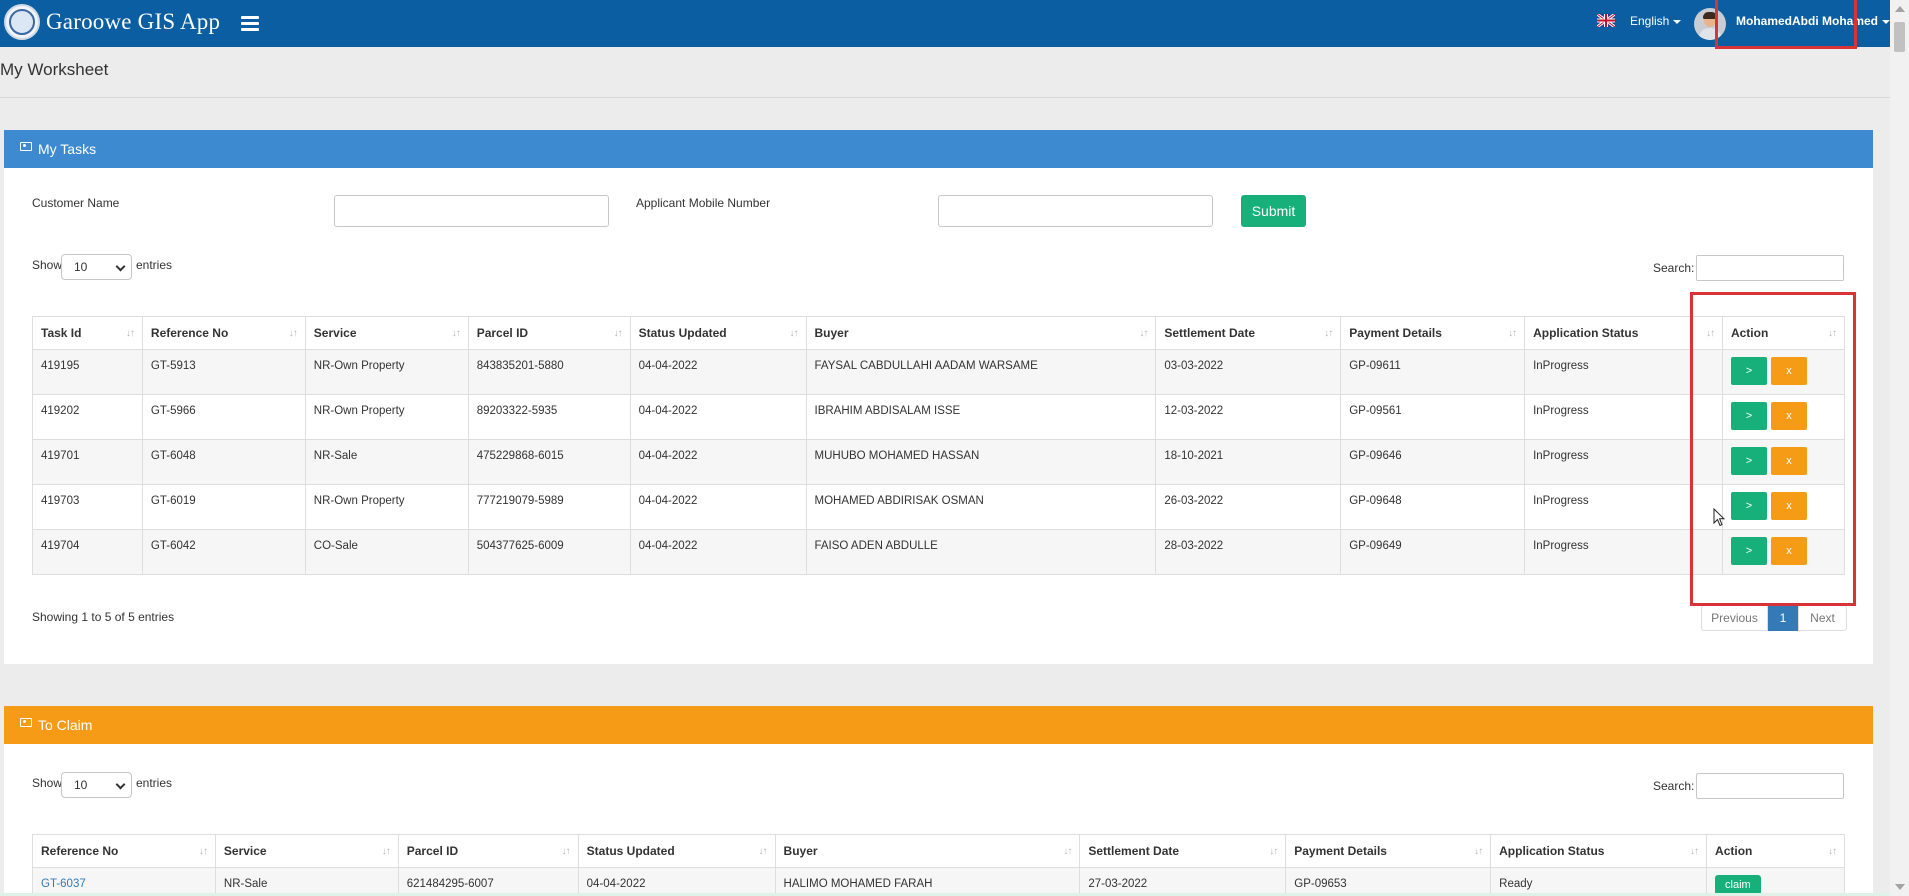 The image size is (1909, 896). Describe the element at coordinates (1770, 786) in the screenshot. I see `claim-search-input` at that location.